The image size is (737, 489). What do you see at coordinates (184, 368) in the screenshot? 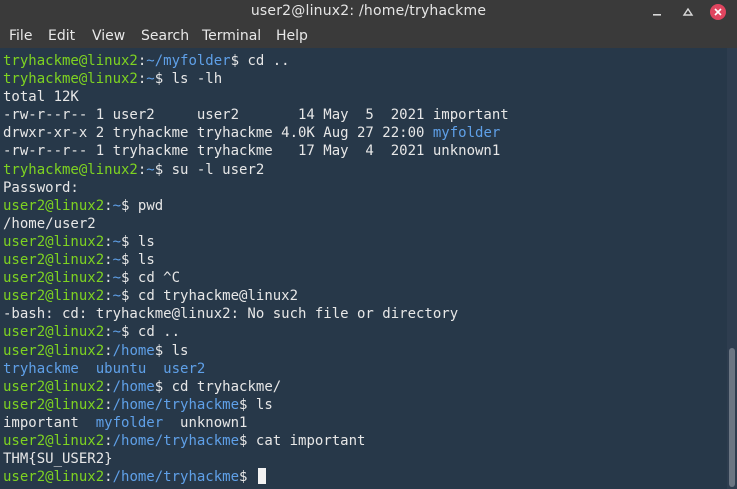
I see `terminal-text-segment: user2` at bounding box center [184, 368].